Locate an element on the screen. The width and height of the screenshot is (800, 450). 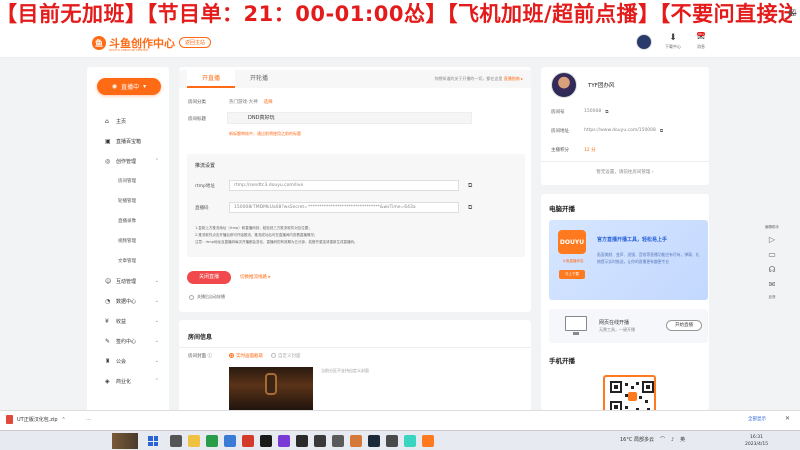
sidebar-subitem-article: 文章管理 is located at coordinates (135, 261).